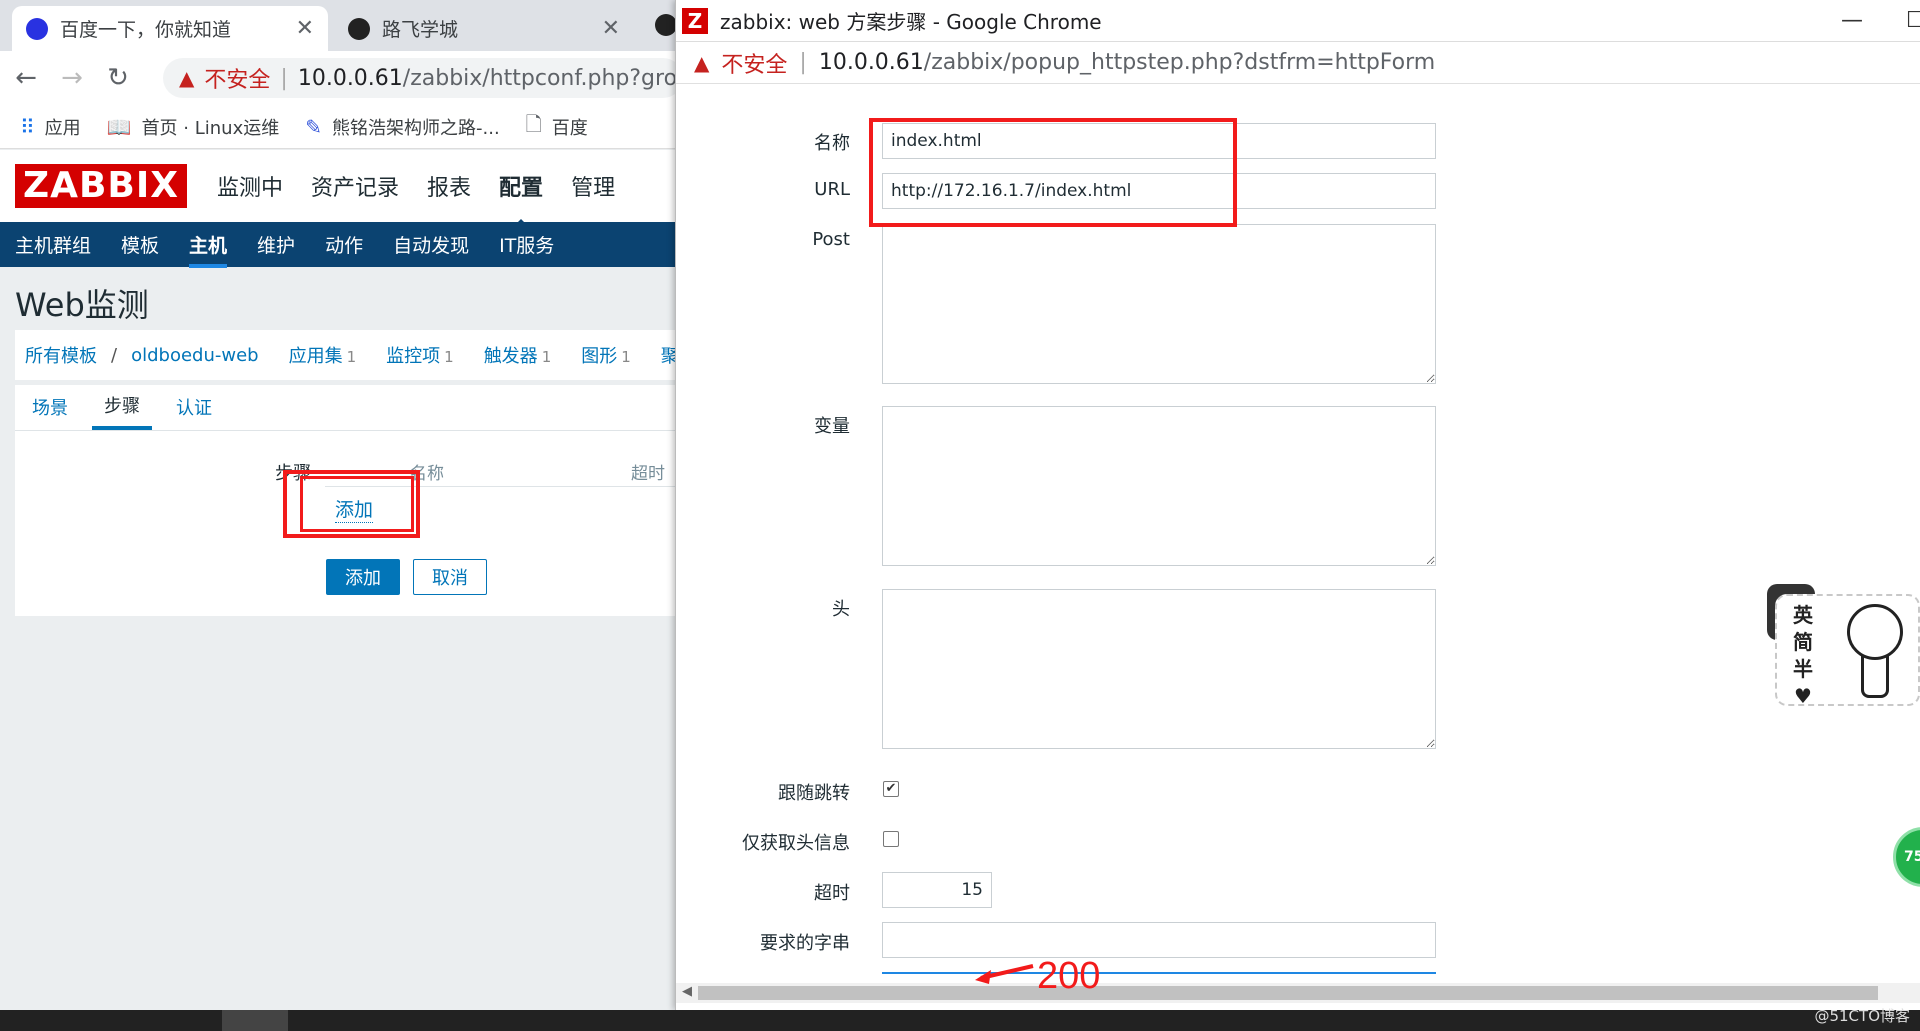  I want to click on baidu-paw-icon, so click(37, 28).